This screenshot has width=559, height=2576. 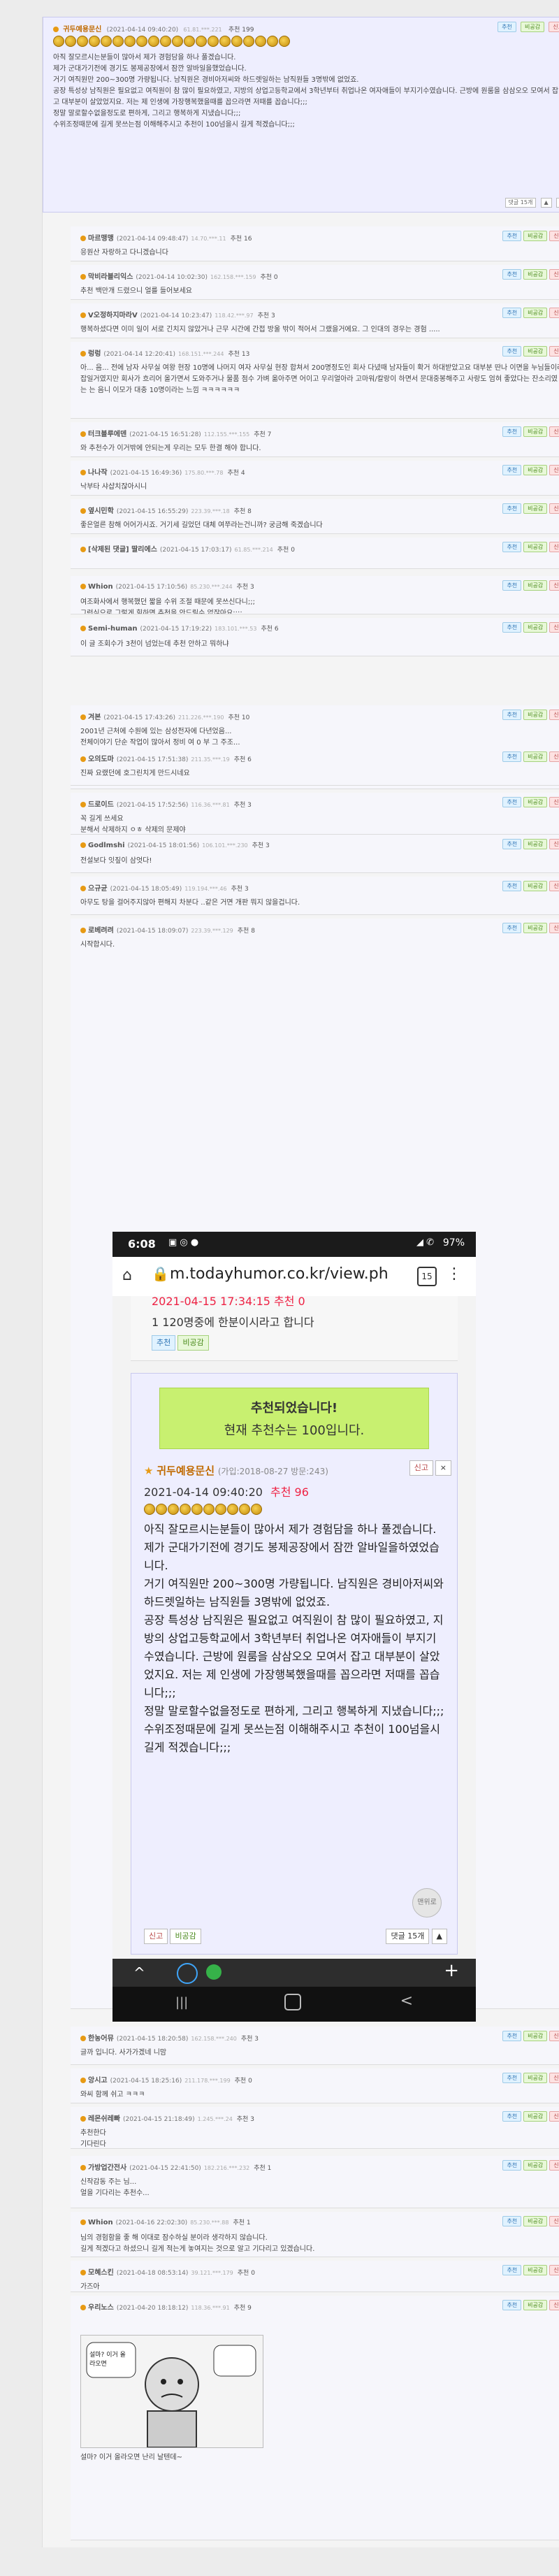 What do you see at coordinates (95, 354) in the screenshot?
I see `comment-nick: 렁렁` at bounding box center [95, 354].